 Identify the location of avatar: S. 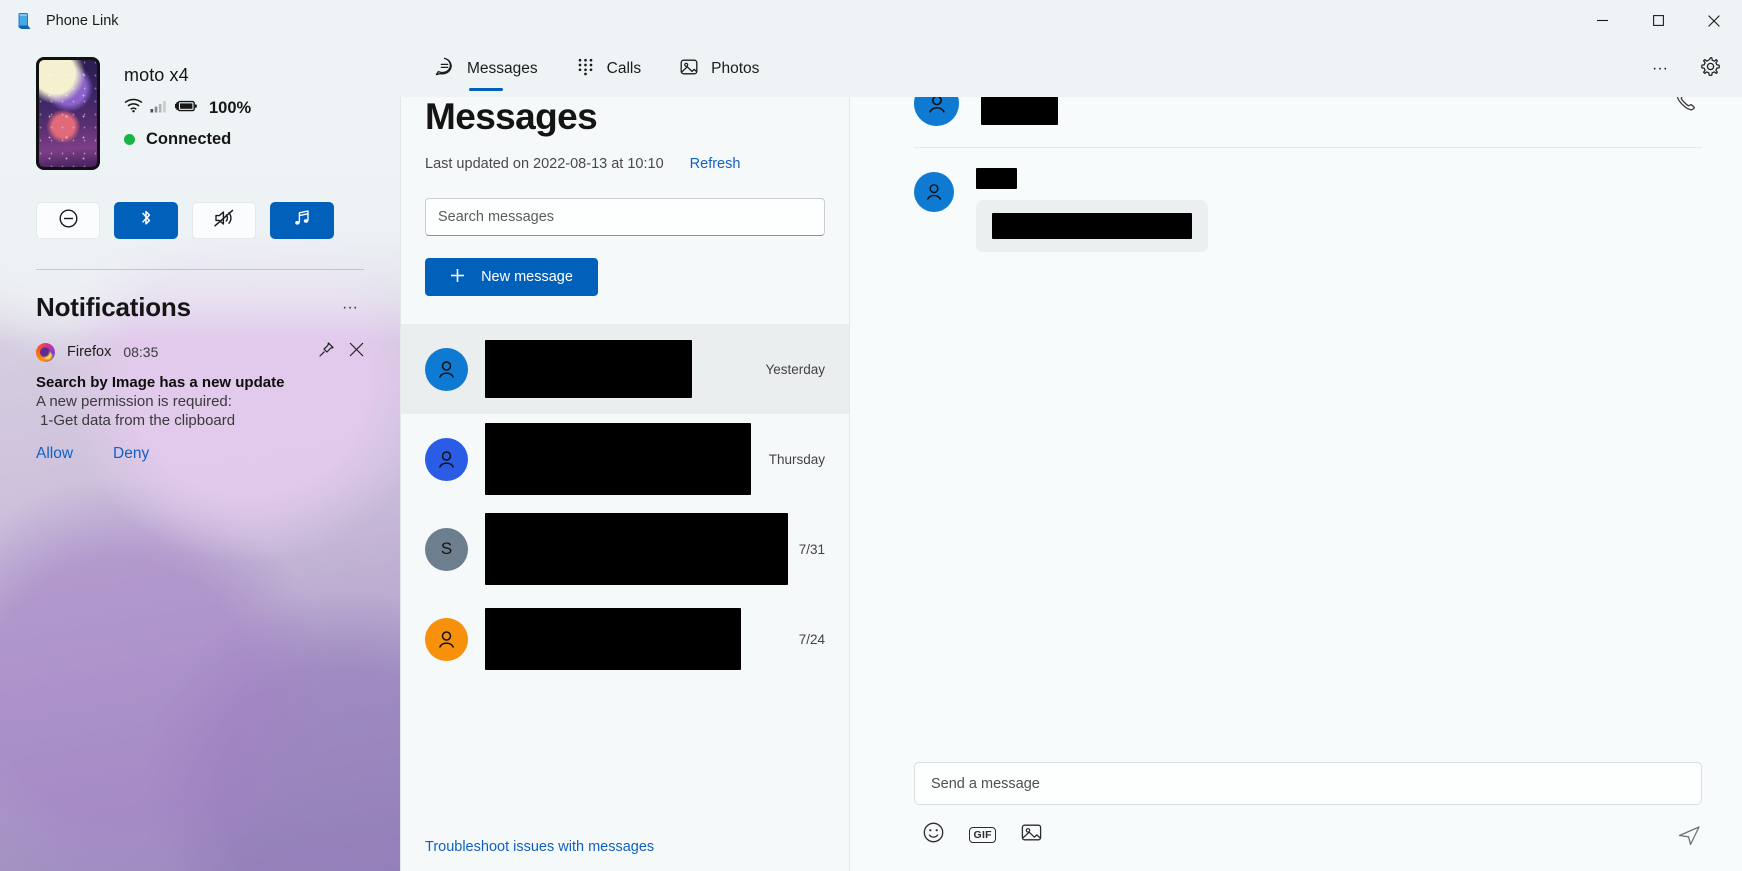
(446, 549).